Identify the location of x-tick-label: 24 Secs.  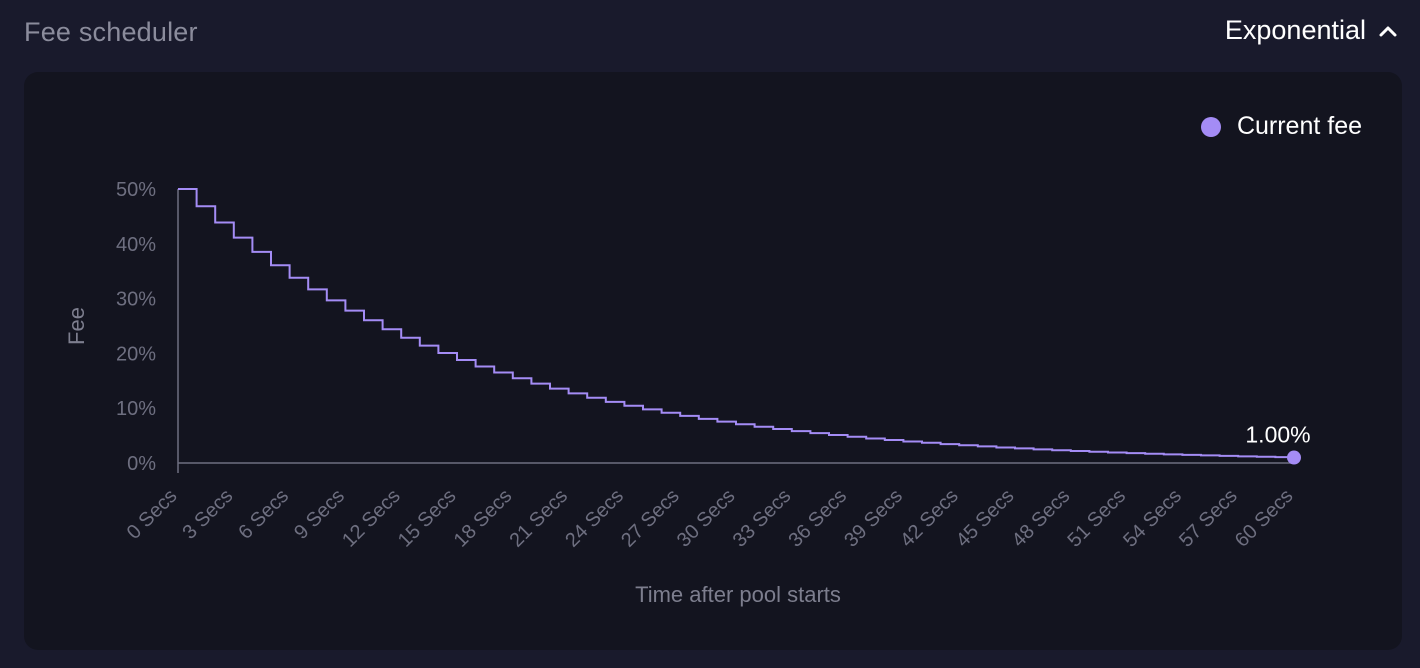
(594, 518).